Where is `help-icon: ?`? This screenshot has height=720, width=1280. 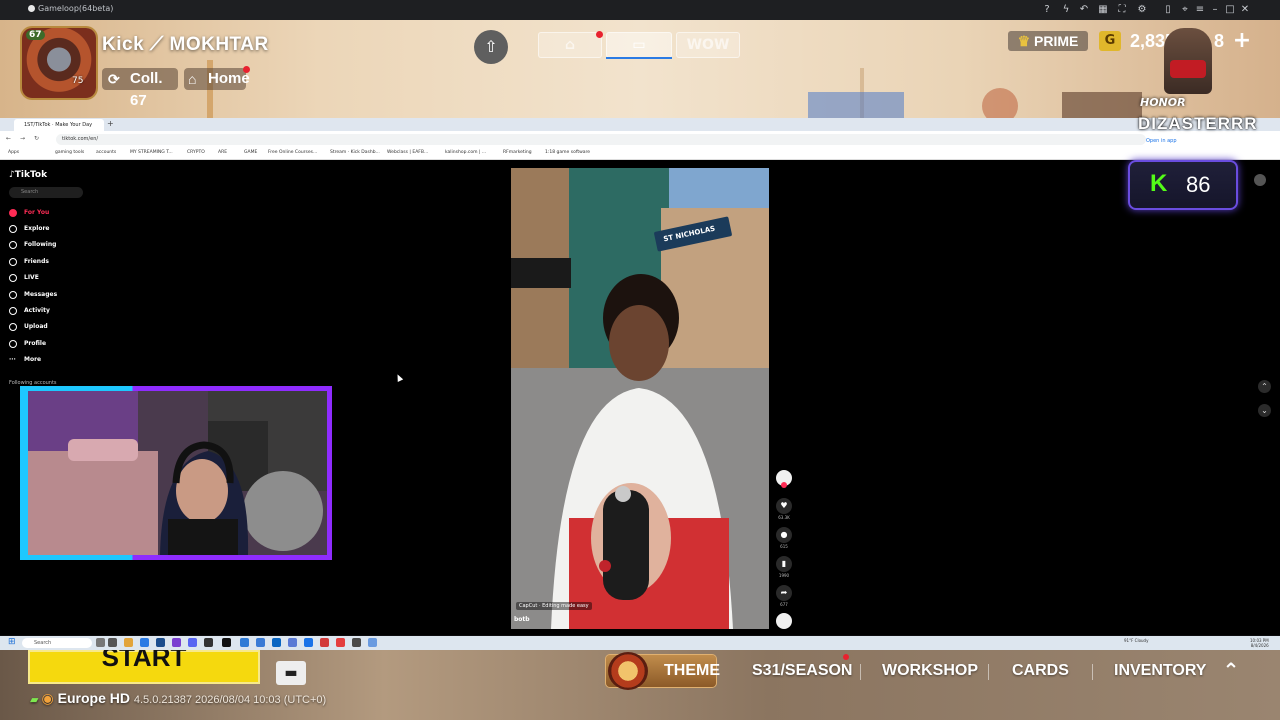 help-icon: ? is located at coordinates (1047, 10).